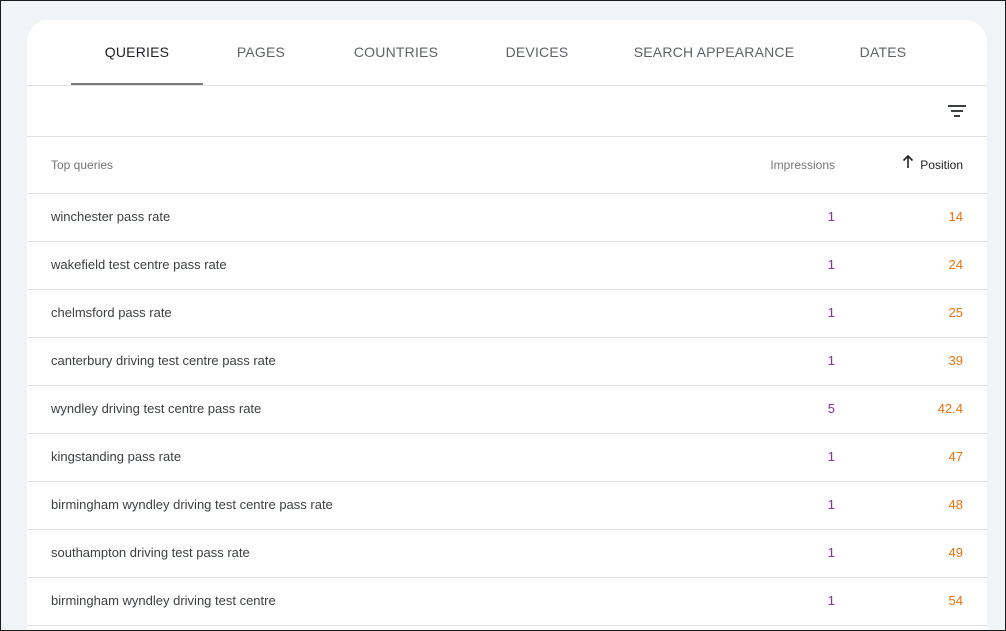 The width and height of the screenshot is (1006, 631). What do you see at coordinates (955, 216) in the screenshot?
I see `position-cell: 14` at bounding box center [955, 216].